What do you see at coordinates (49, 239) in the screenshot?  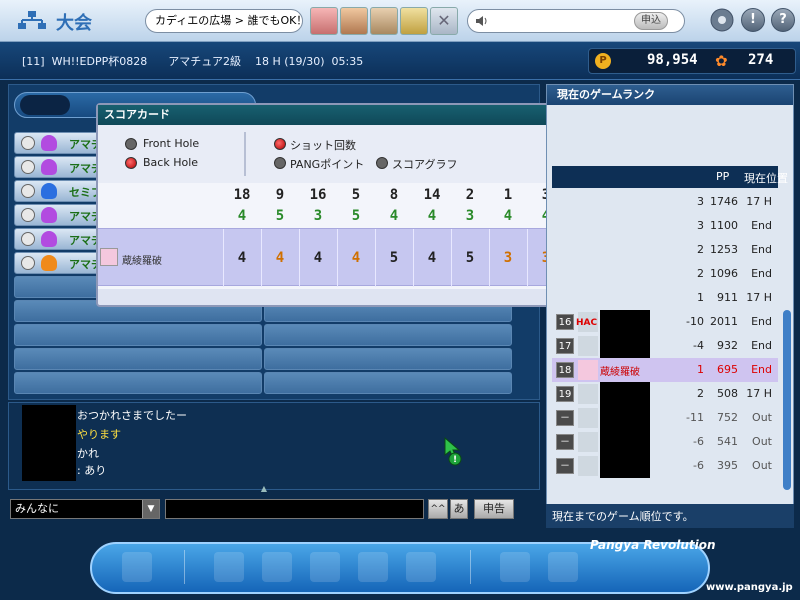 I see `purple-heart-icon` at bounding box center [49, 239].